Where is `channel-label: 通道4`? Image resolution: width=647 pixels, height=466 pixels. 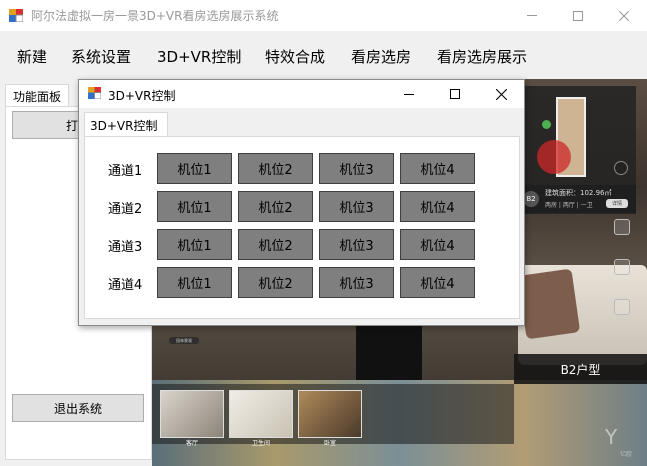 channel-label: 通道4 is located at coordinates (125, 285).